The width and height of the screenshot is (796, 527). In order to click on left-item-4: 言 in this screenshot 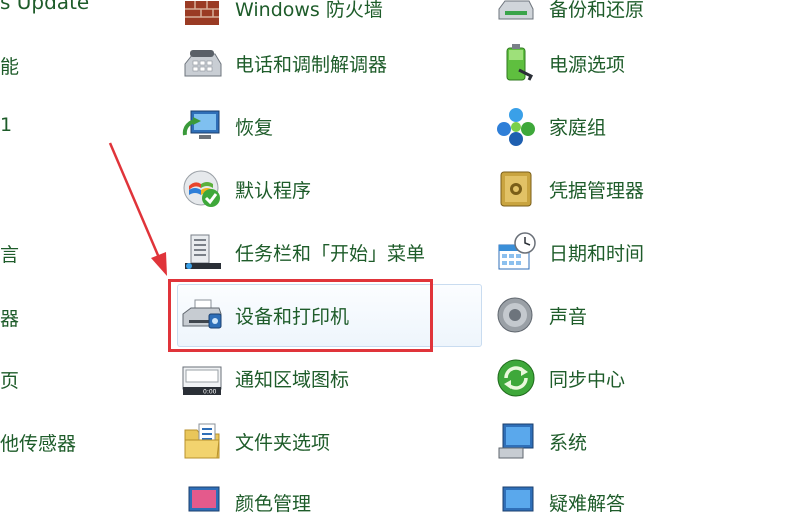, I will do `click(9, 253)`.